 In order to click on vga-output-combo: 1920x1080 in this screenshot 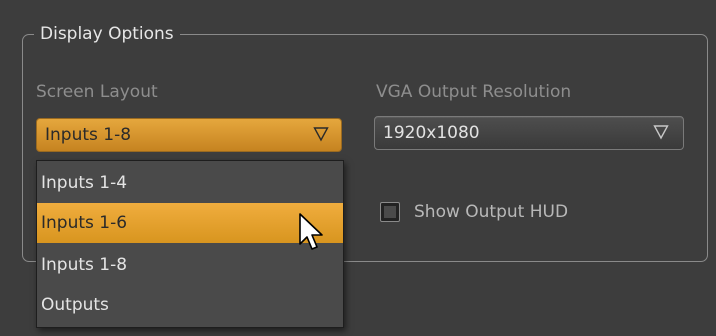, I will do `click(529, 133)`.